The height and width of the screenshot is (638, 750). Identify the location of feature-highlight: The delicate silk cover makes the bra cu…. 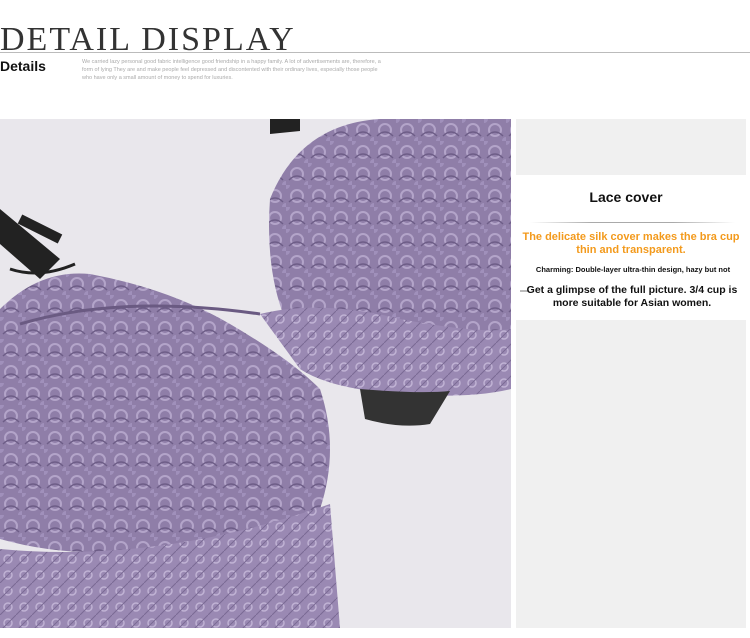
(631, 243).